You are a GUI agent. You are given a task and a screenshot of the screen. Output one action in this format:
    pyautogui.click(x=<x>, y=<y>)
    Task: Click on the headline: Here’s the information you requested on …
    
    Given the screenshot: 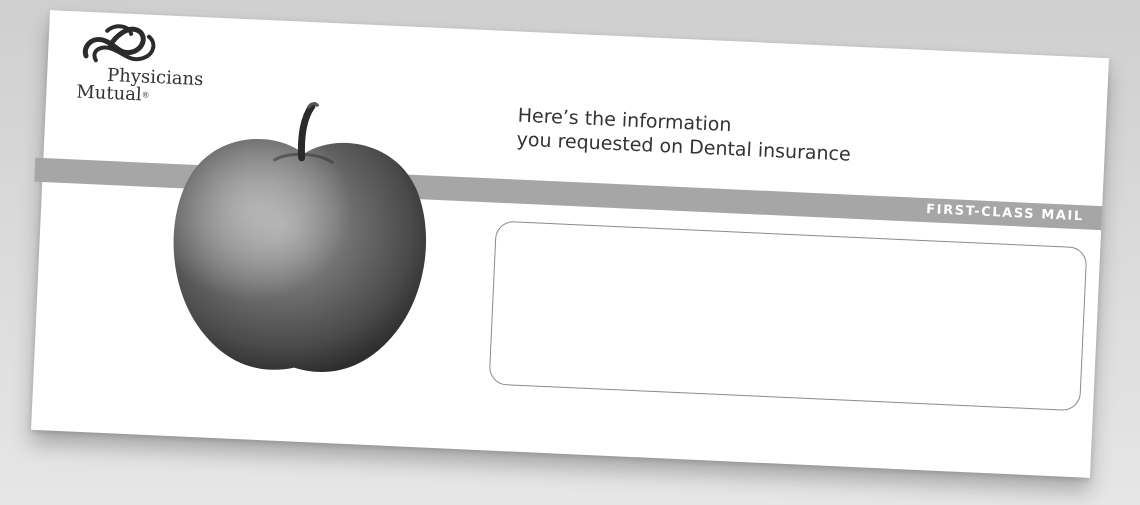 What is the action you would take?
    pyautogui.click(x=684, y=135)
    